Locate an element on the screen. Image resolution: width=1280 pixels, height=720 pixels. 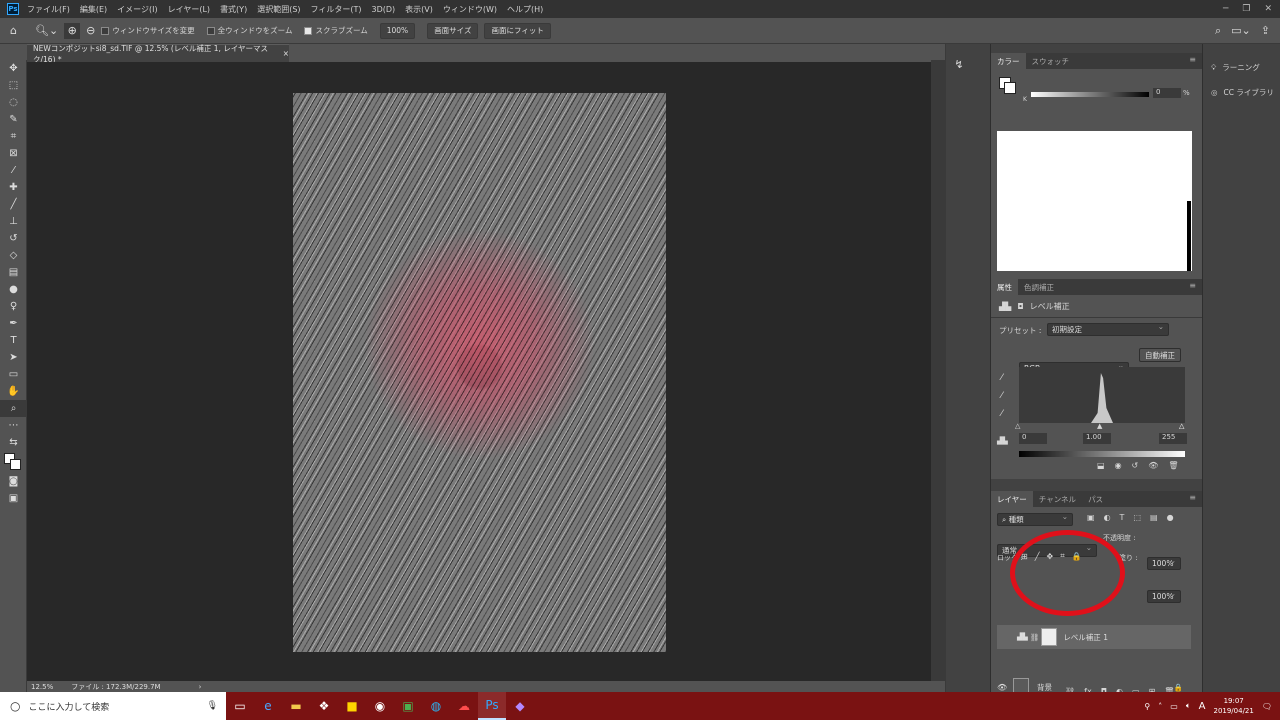
network-icon: ▭ is located at coordinates (1174, 706).